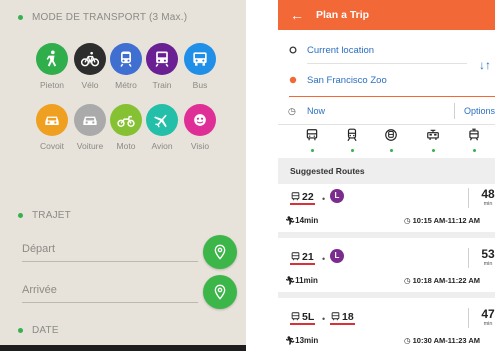  Describe the element at coordinates (386, 80) in the screenshot. I see `destination-row: San Francisco Zoo` at that location.